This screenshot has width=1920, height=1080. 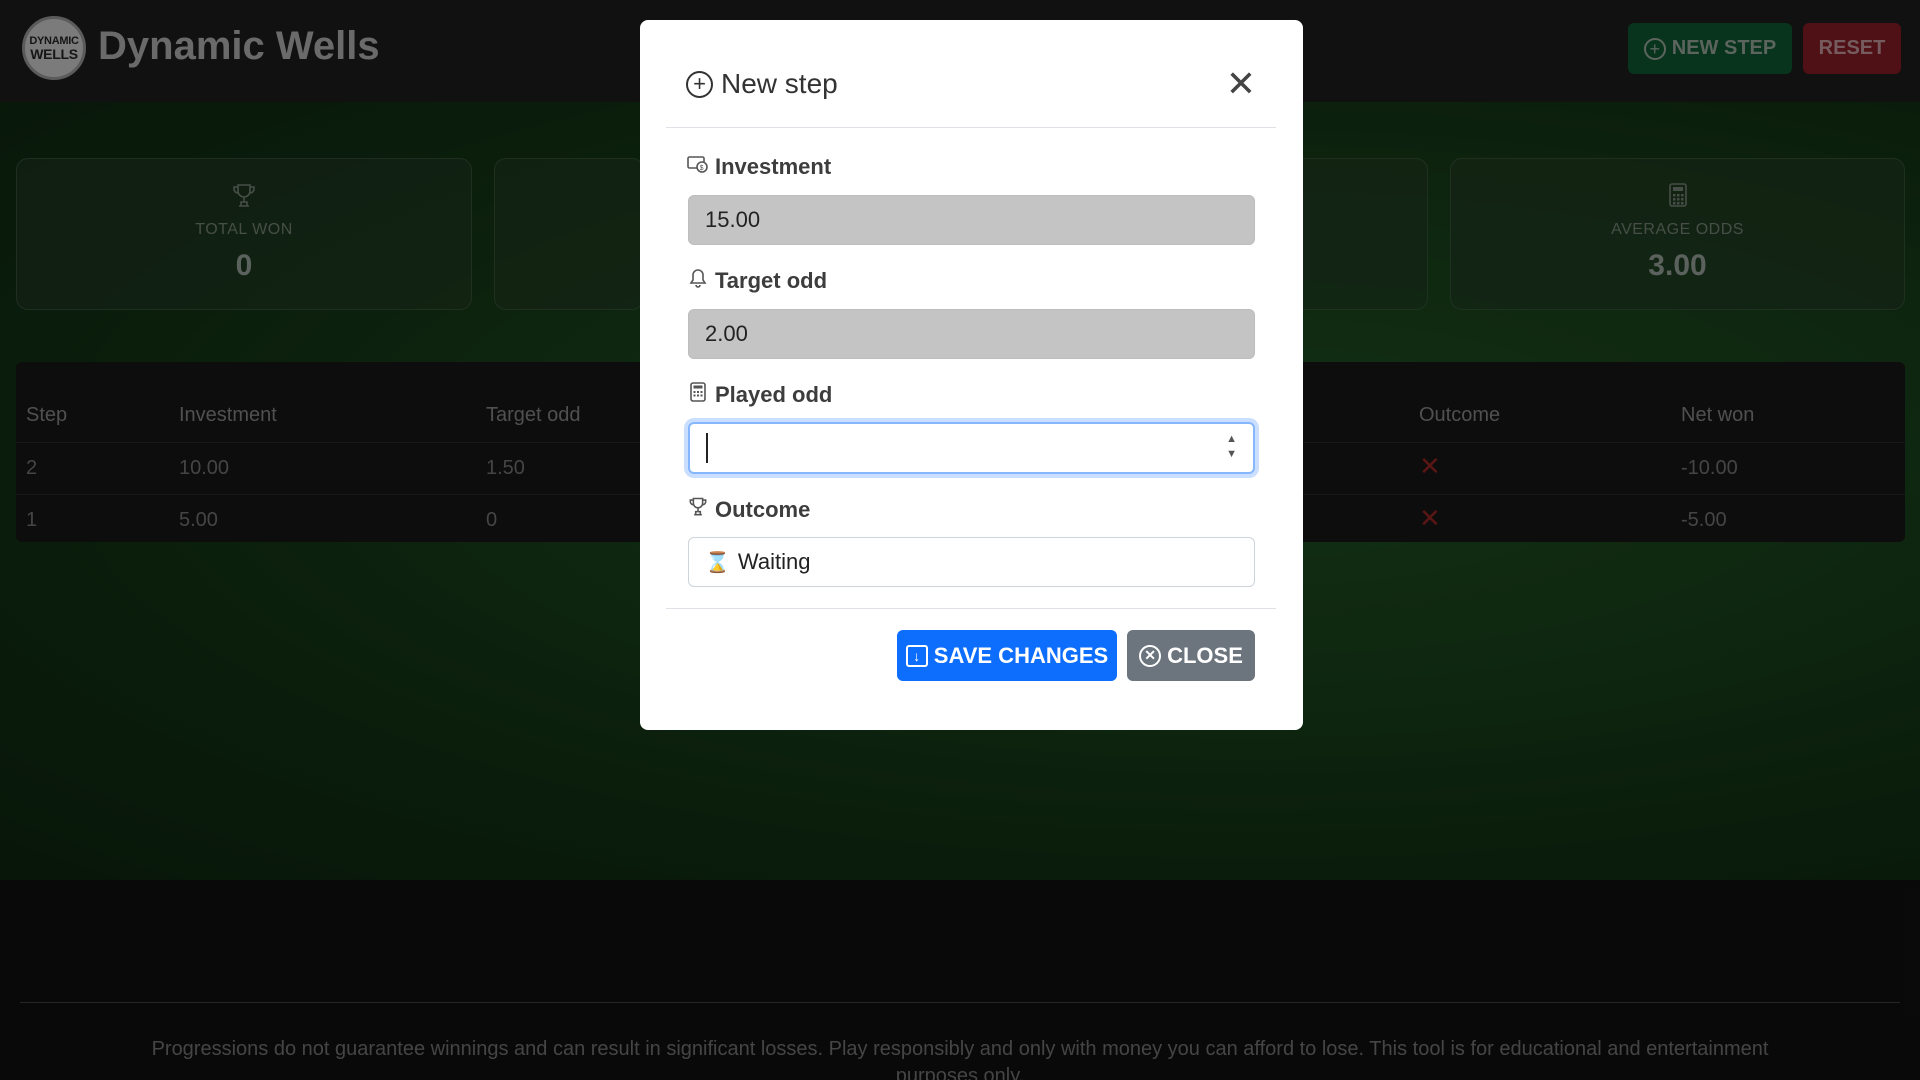 I want to click on trophy-icon, so click(x=698, y=510).